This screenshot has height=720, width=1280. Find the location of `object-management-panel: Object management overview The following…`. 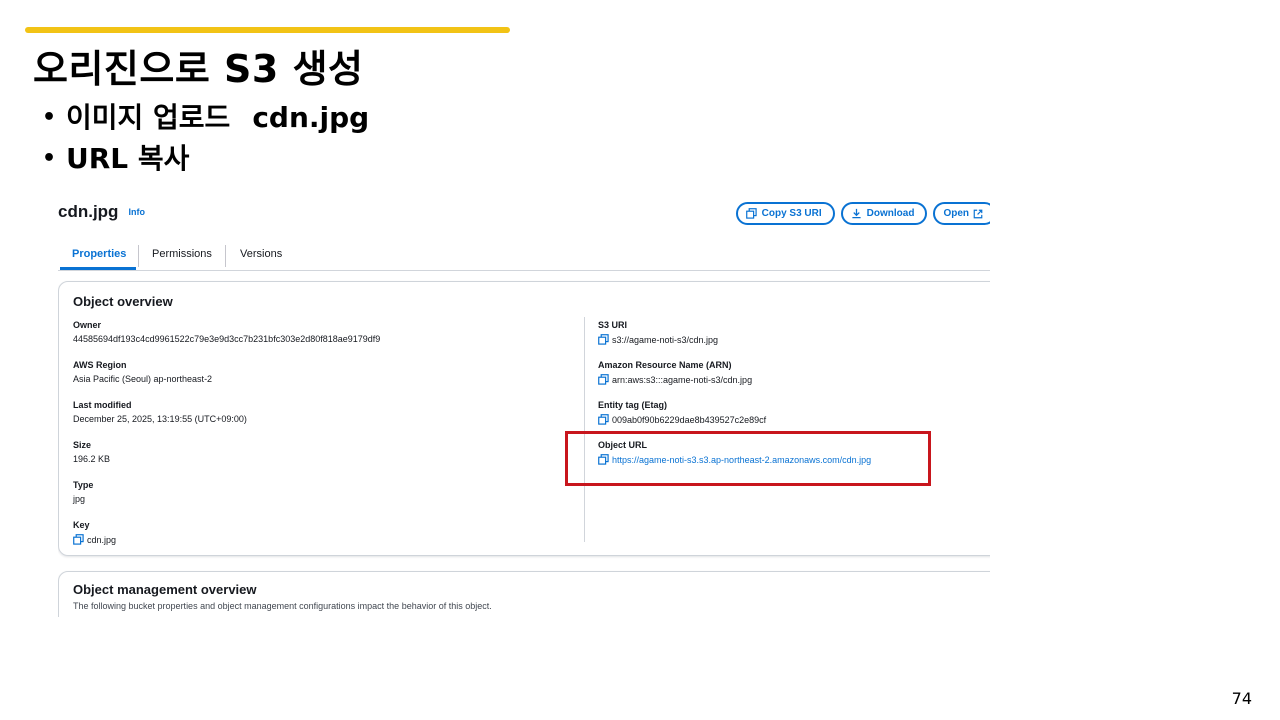

object-management-panel: Object management overview The following… is located at coordinates (524, 594).